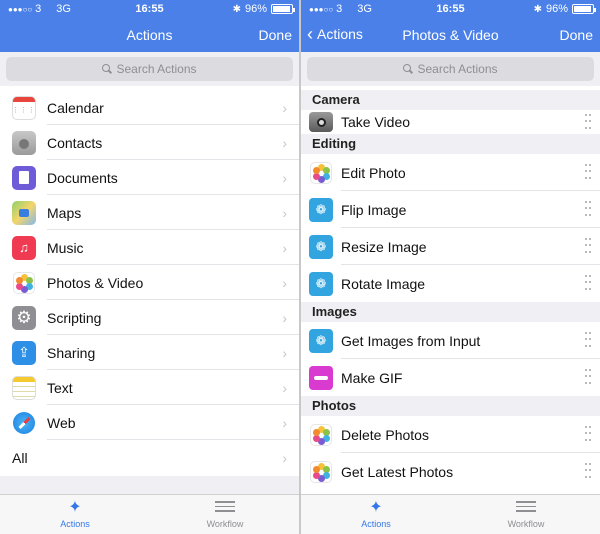  Describe the element at coordinates (282, 9) in the screenshot. I see `battery-fill` at that location.